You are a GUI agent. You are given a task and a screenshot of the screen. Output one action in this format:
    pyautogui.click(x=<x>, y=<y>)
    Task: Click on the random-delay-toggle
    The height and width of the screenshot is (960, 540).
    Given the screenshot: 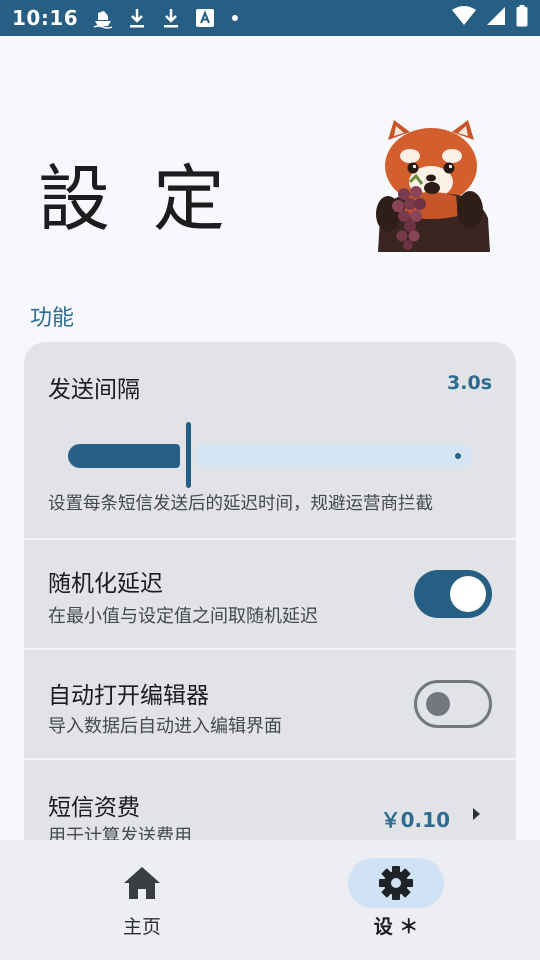 What is the action you would take?
    pyautogui.click(x=453, y=594)
    